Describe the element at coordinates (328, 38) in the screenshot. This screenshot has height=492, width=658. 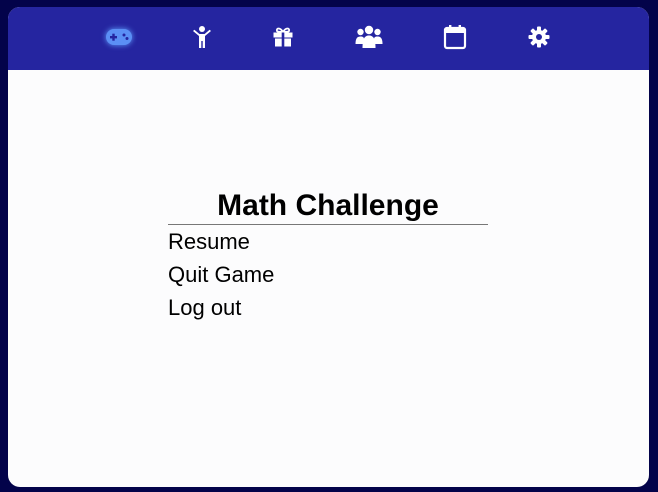
I see `top-nav-bar` at that location.